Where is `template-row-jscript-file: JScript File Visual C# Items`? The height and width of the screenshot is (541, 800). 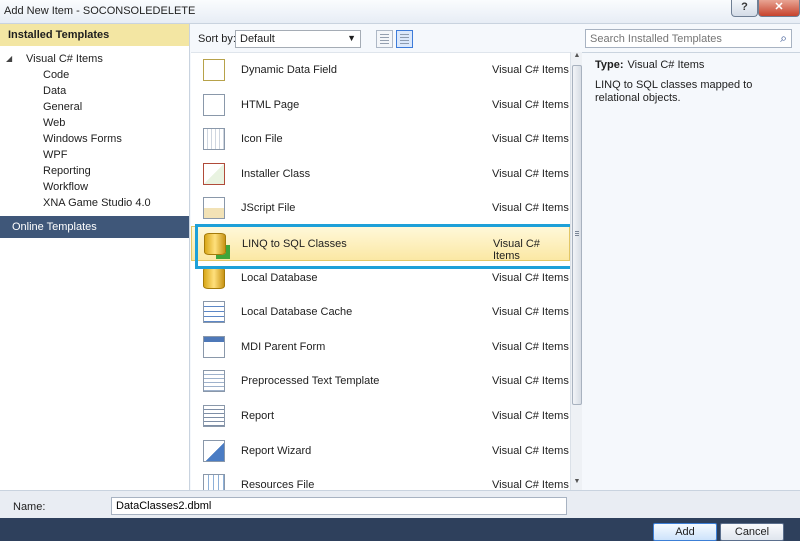 template-row-jscript-file: JScript File Visual C# Items is located at coordinates (380, 208).